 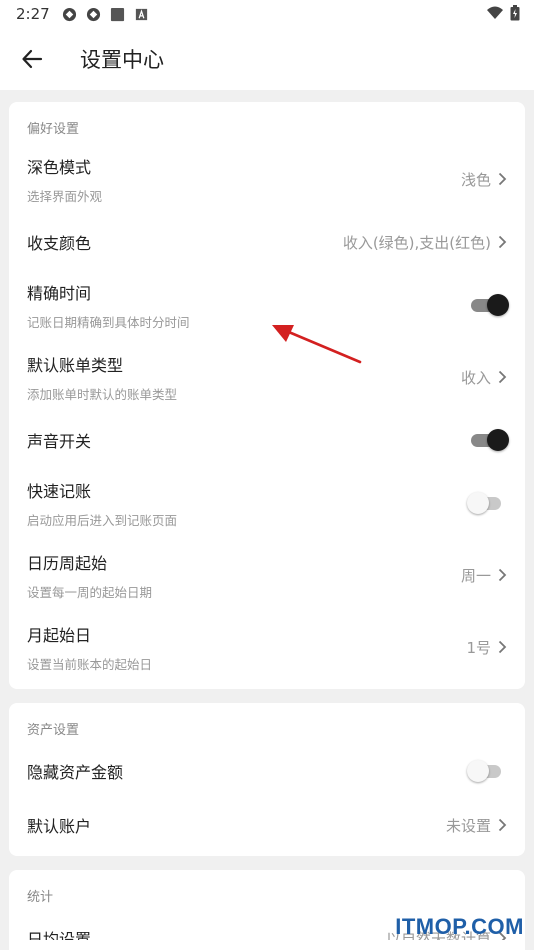 I want to click on wifi-icon, so click(x=495, y=12).